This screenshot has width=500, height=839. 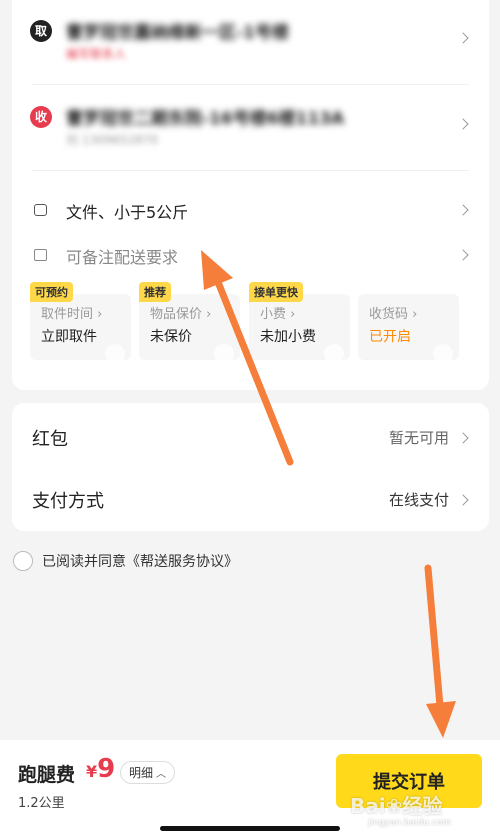 What do you see at coordinates (250, 828) in the screenshot?
I see `home-indicator` at bounding box center [250, 828].